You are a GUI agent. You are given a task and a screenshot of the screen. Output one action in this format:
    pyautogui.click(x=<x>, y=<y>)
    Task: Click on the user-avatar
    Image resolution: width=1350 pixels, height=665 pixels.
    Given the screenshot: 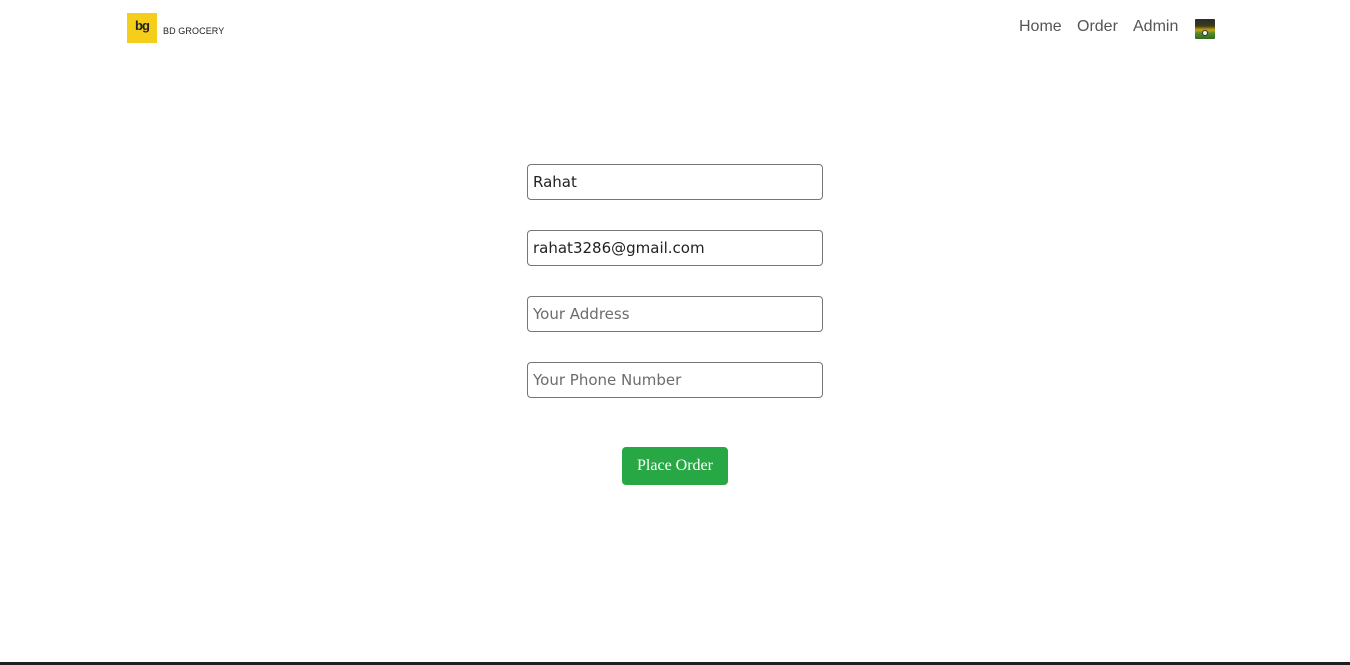 What is the action you would take?
    pyautogui.click(x=1205, y=29)
    